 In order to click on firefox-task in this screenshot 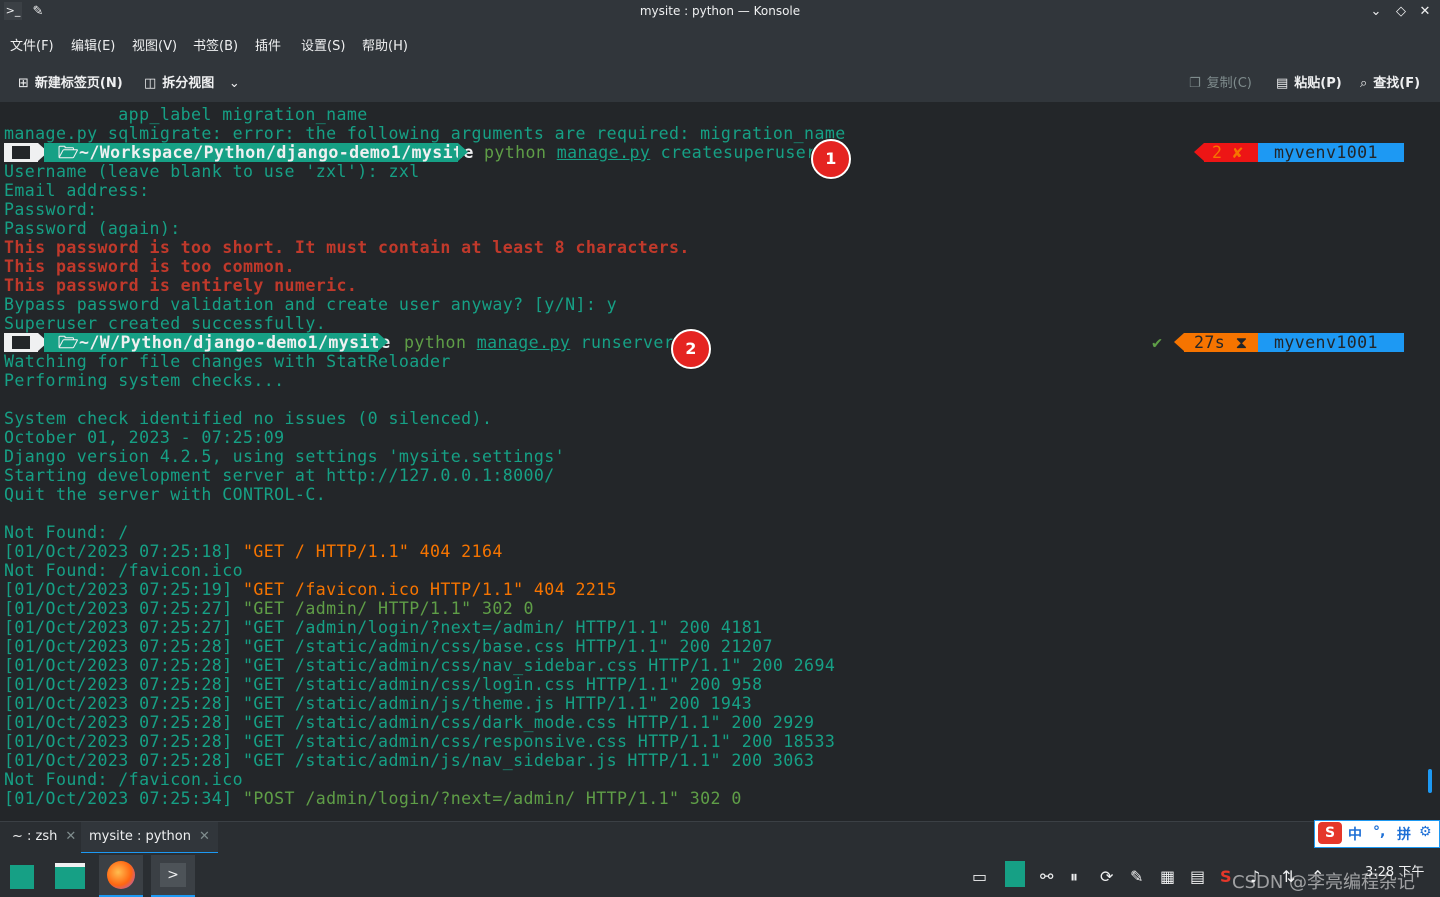, I will do `click(121, 876)`.